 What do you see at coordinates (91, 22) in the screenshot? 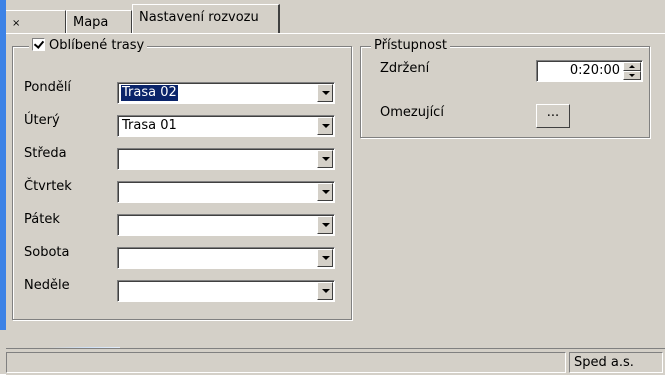
I see `tab-map-label: Mapa` at bounding box center [91, 22].